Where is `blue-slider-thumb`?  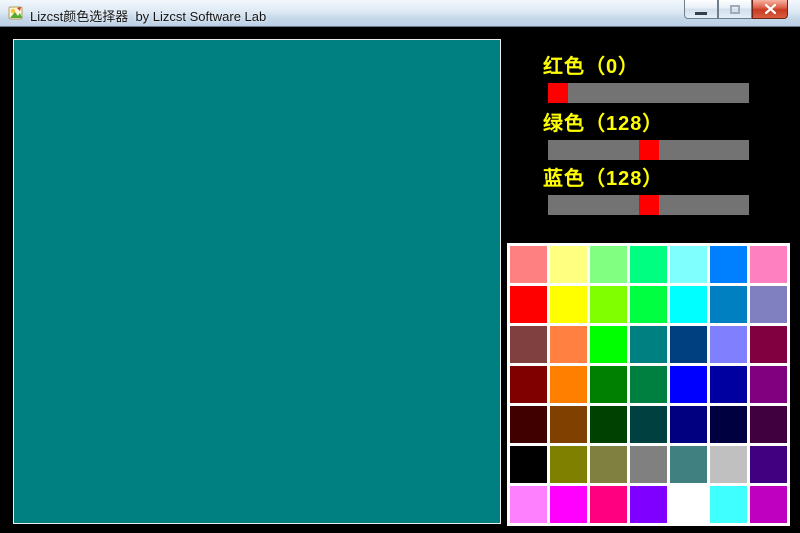
blue-slider-thumb is located at coordinates (649, 205).